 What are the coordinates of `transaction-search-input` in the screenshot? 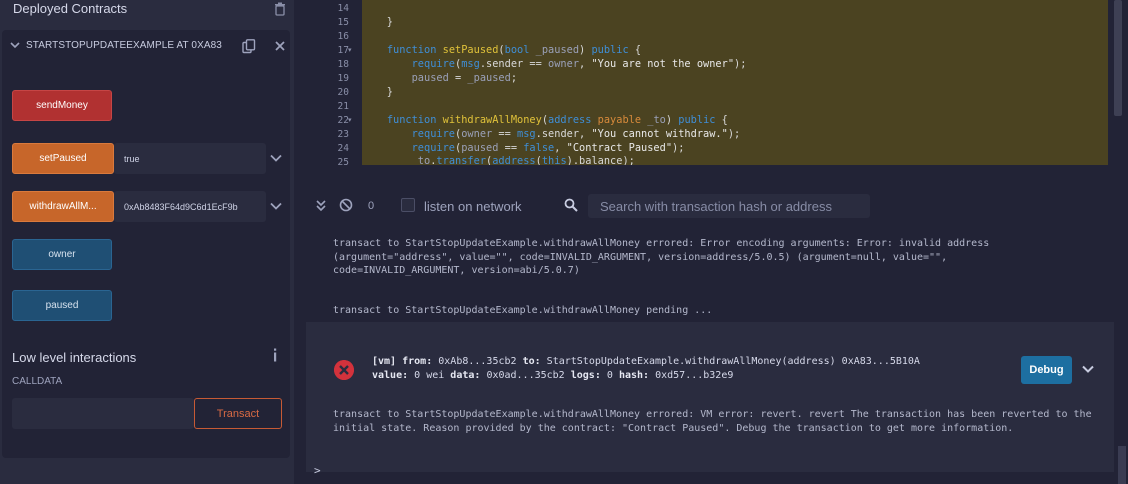 It's located at (729, 206).